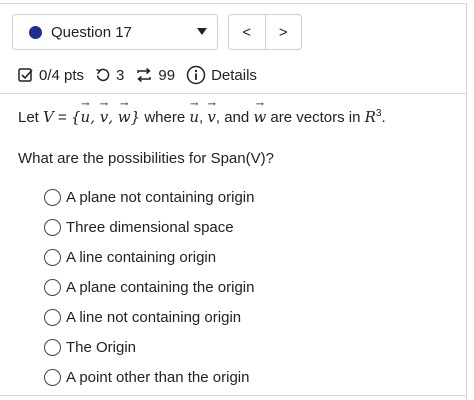 The height and width of the screenshot is (400, 474). Describe the element at coordinates (234, 75) in the screenshot. I see `details-link: Details` at that location.